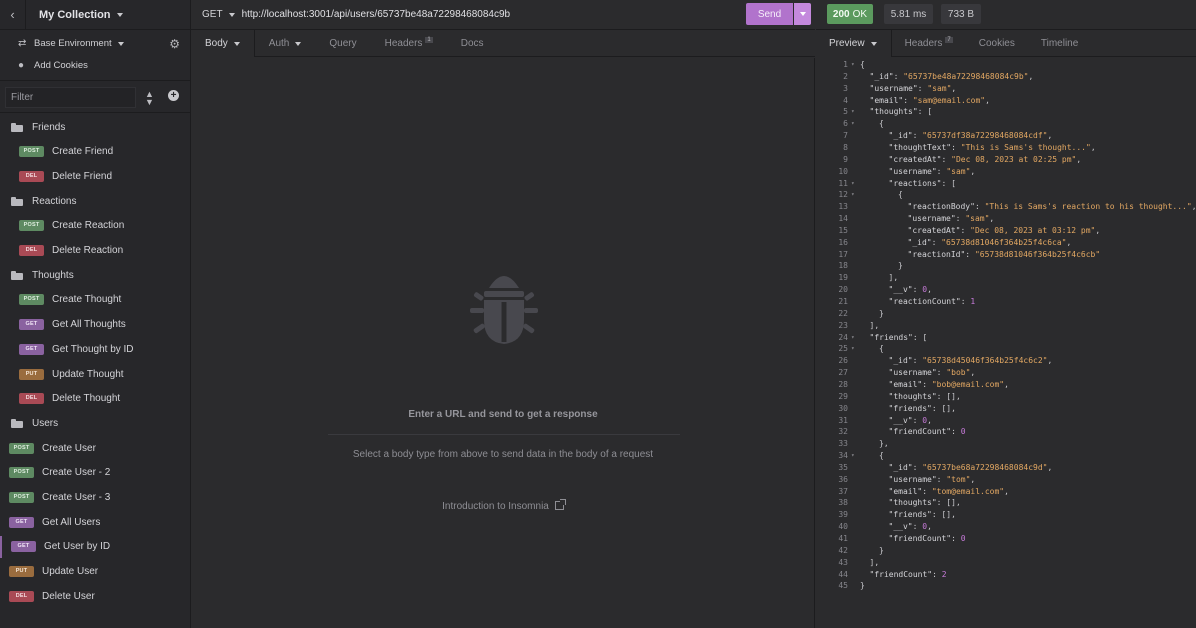  I want to click on folder-friends: Friends, so click(95, 127).